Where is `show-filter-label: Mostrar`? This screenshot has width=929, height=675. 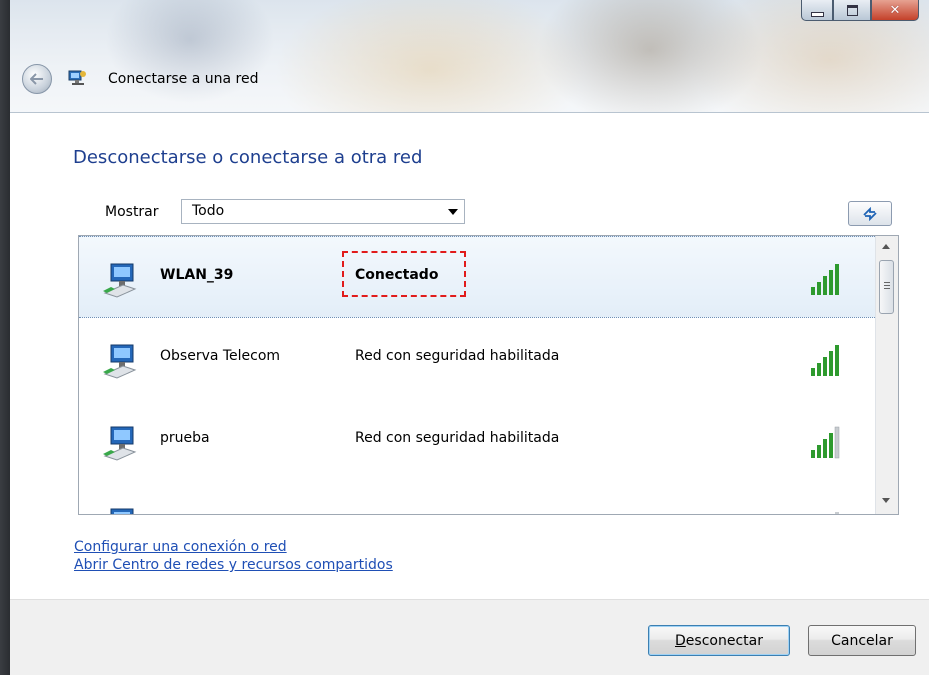 show-filter-label: Mostrar is located at coordinates (132, 212).